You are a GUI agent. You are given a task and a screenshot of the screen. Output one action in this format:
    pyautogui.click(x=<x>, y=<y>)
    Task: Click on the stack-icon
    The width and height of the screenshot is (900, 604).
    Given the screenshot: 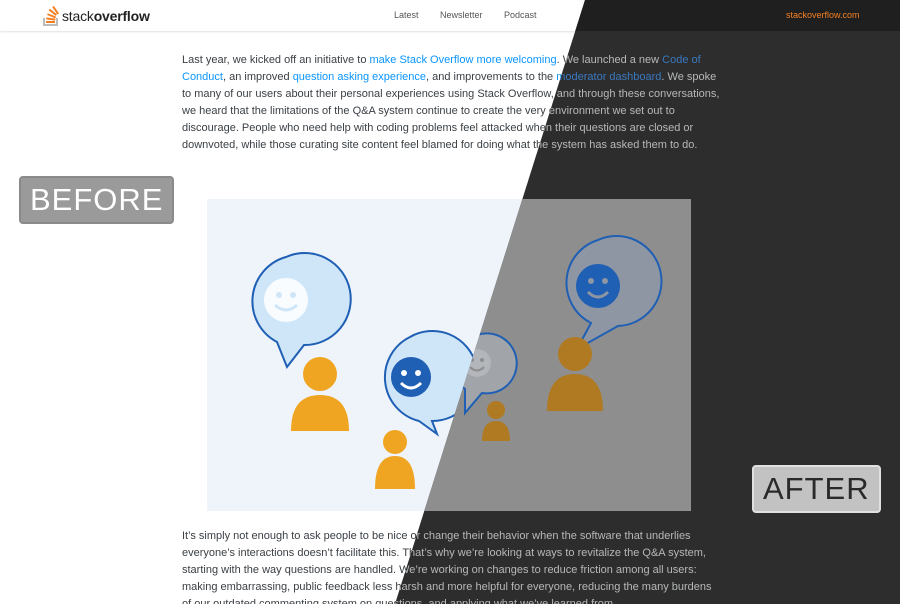 What is the action you would take?
    pyautogui.click(x=51, y=16)
    